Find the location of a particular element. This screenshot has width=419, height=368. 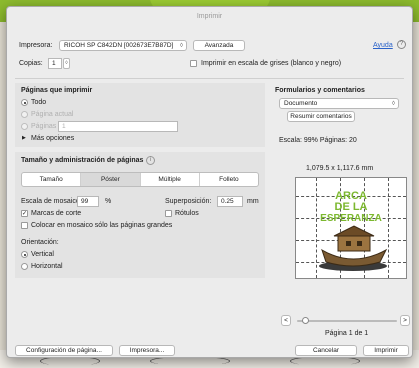

forms-title: Formularios y comentarios is located at coordinates (320, 90).